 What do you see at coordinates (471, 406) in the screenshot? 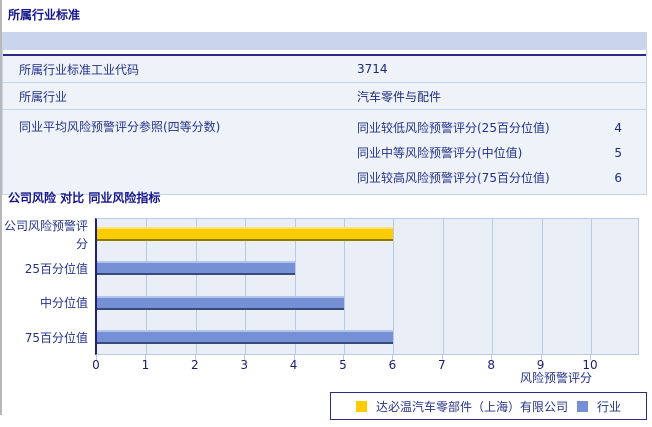
I see `legend-label-company: 达必温汽车零部件（上海）有限公司` at bounding box center [471, 406].